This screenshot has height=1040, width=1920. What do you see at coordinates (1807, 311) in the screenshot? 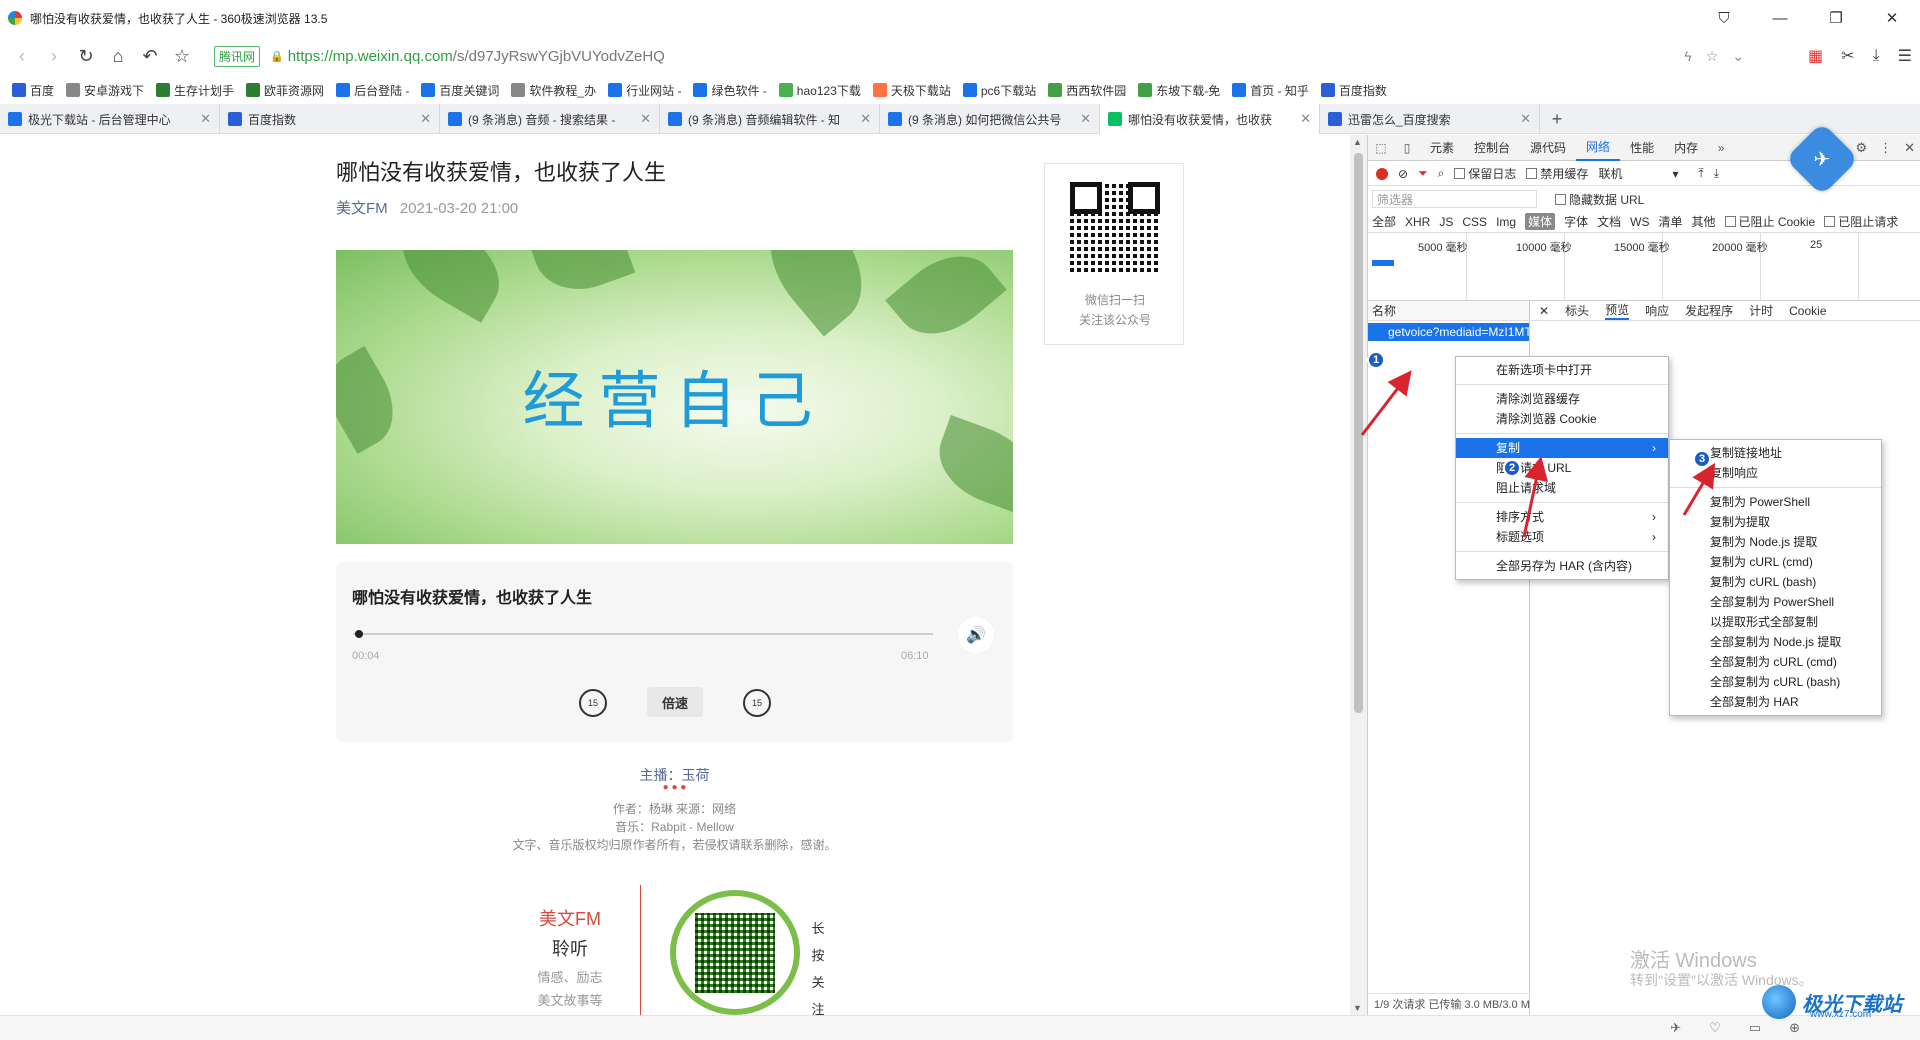
I see `detail-tab: Cookie` at bounding box center [1807, 311].